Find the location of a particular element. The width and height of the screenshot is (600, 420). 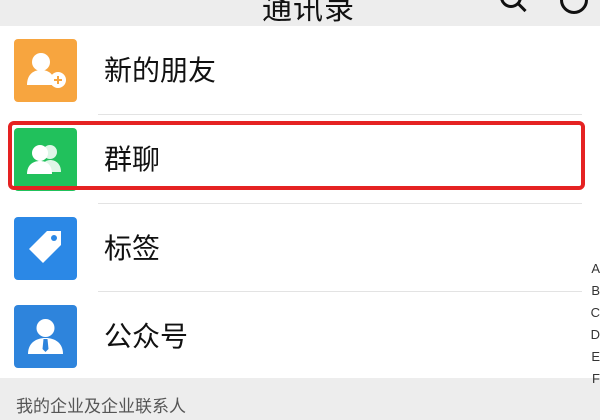

alphabet-index: A B C D E F is located at coordinates (593, 324).